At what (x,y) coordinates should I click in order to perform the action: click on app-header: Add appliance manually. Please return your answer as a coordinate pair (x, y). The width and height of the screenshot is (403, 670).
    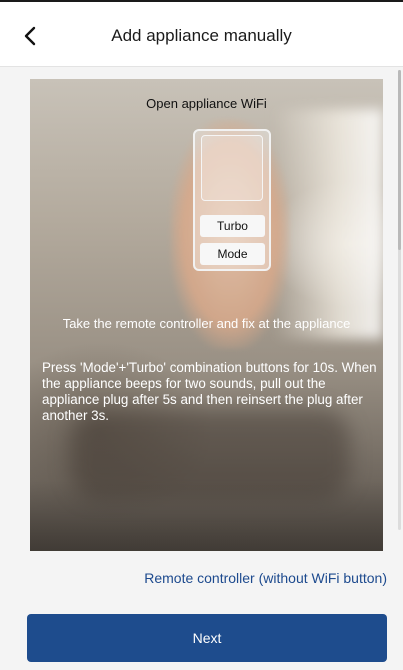
    Looking at the image, I should click on (201, 34).